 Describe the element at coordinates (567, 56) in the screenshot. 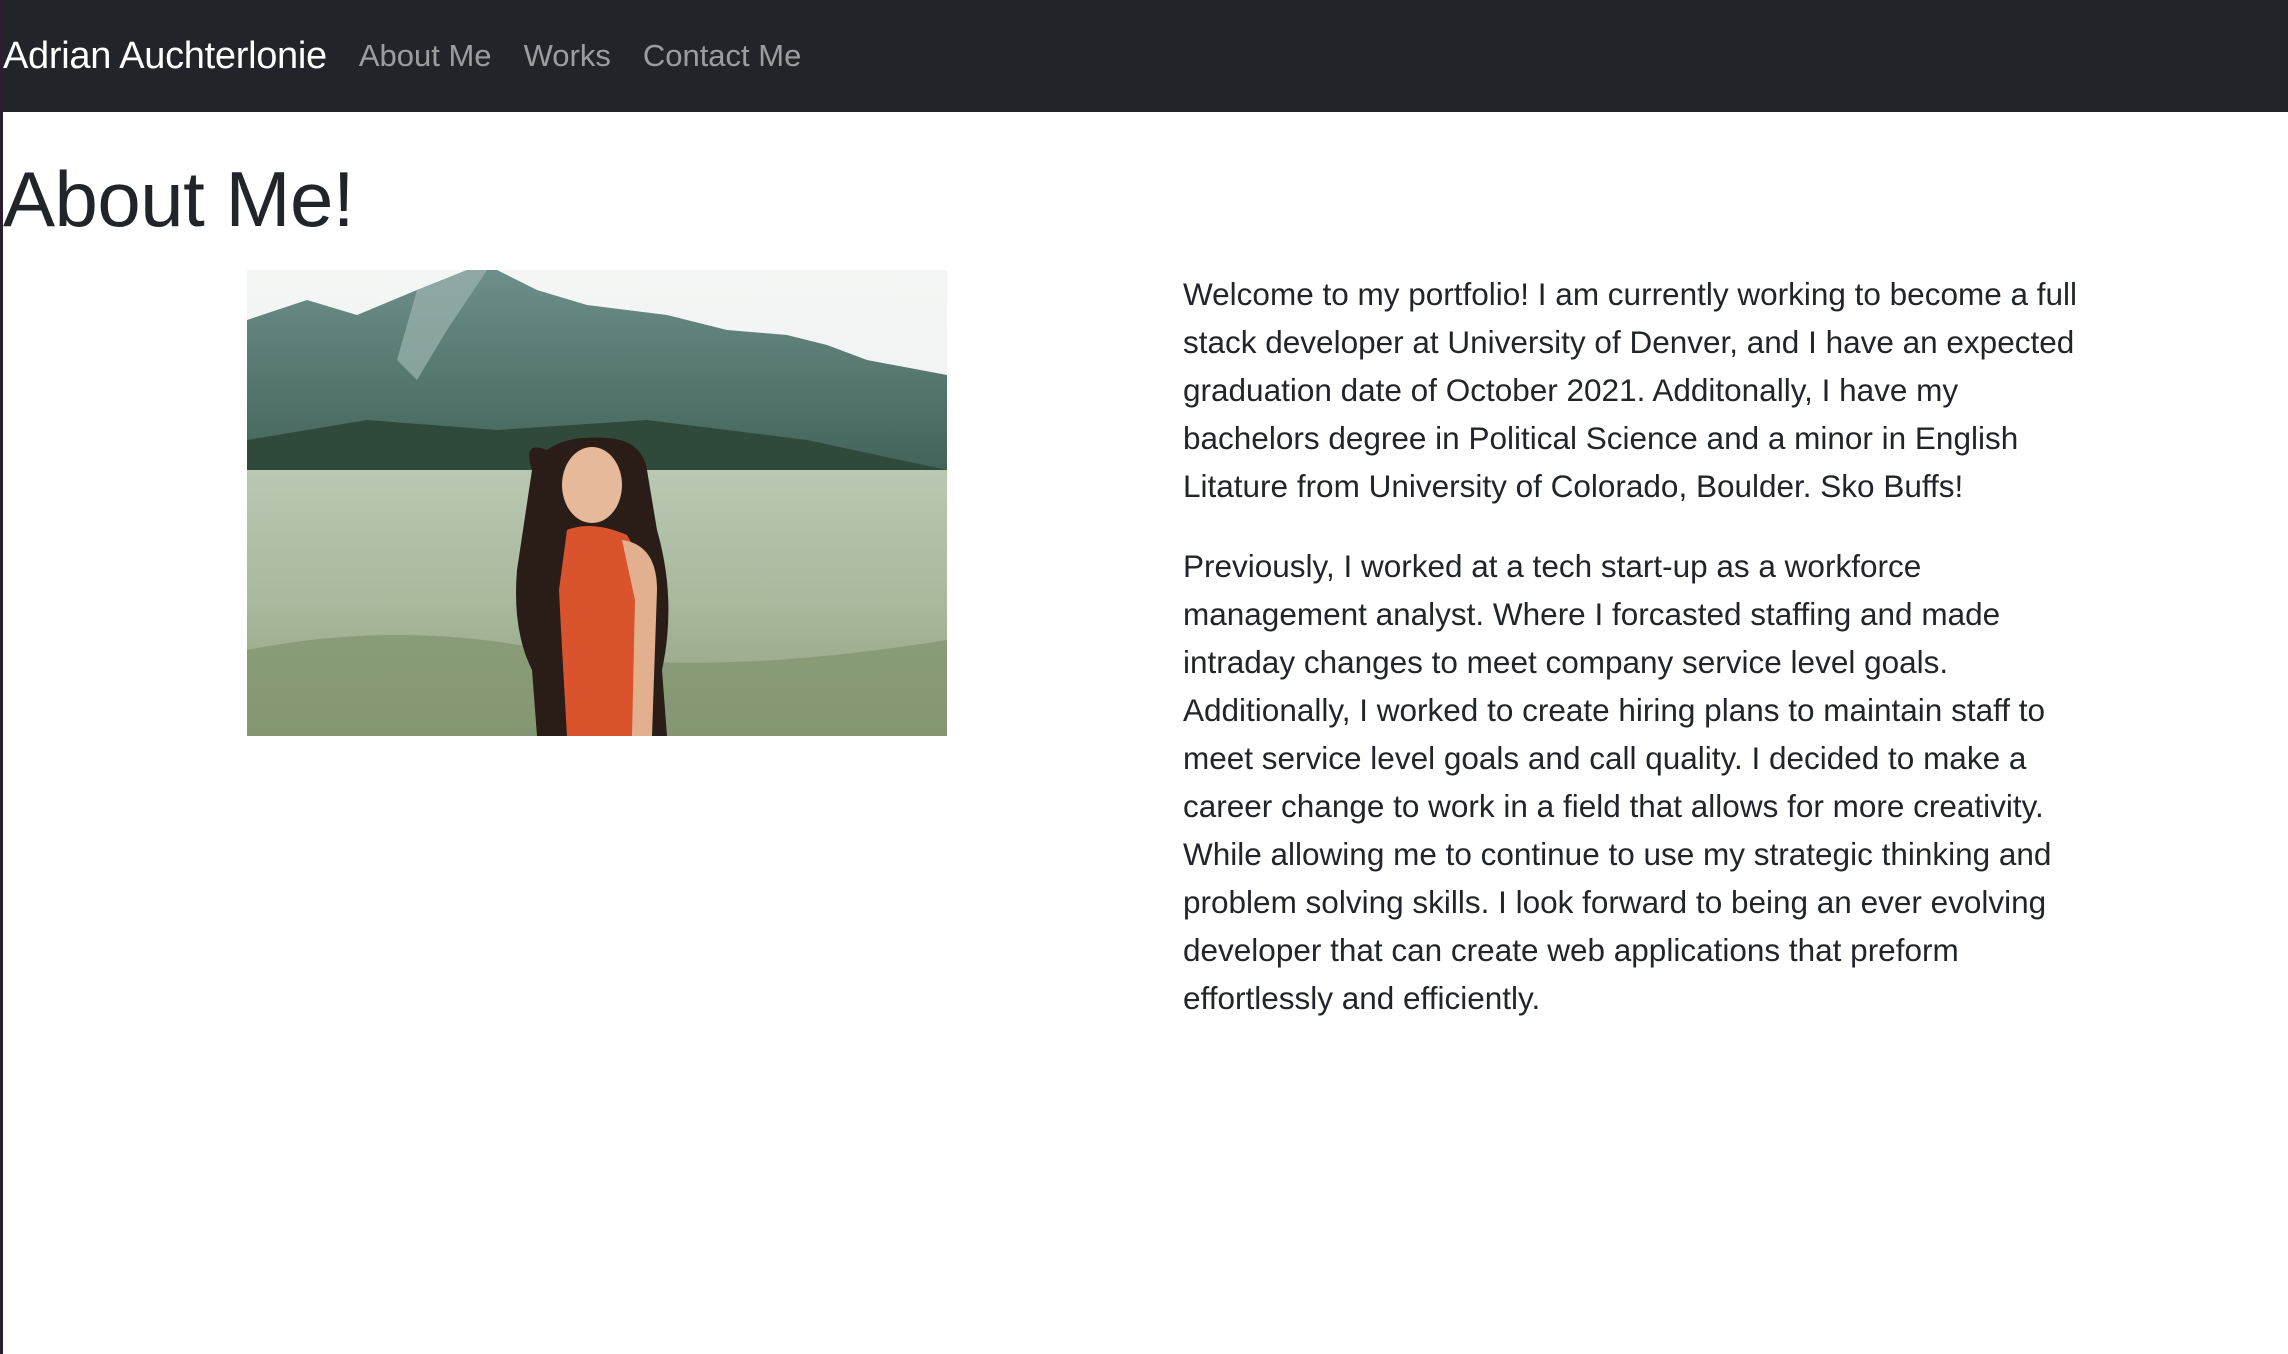

I see `nav-link-works: Works` at that location.